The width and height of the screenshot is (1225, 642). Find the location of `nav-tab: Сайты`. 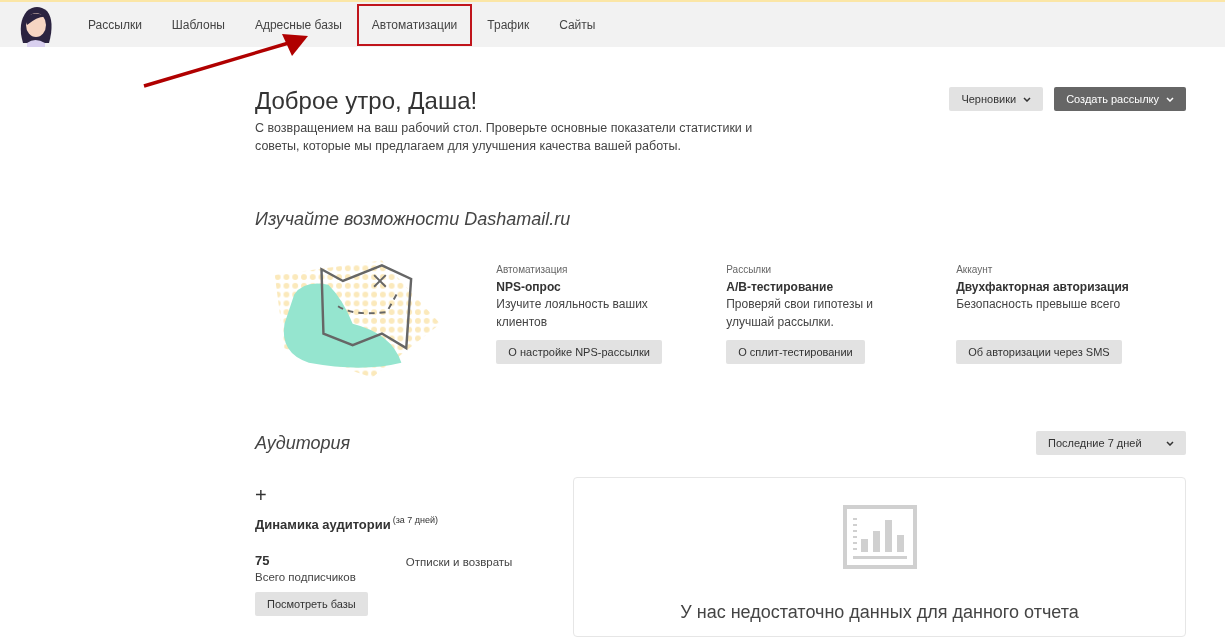

nav-tab: Сайты is located at coordinates (577, 24).